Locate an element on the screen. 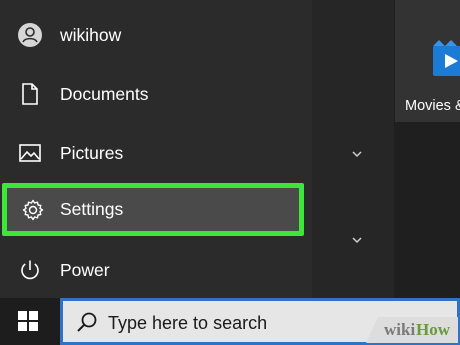 The height and width of the screenshot is (345, 460). settings-label: Settings is located at coordinates (92, 209).